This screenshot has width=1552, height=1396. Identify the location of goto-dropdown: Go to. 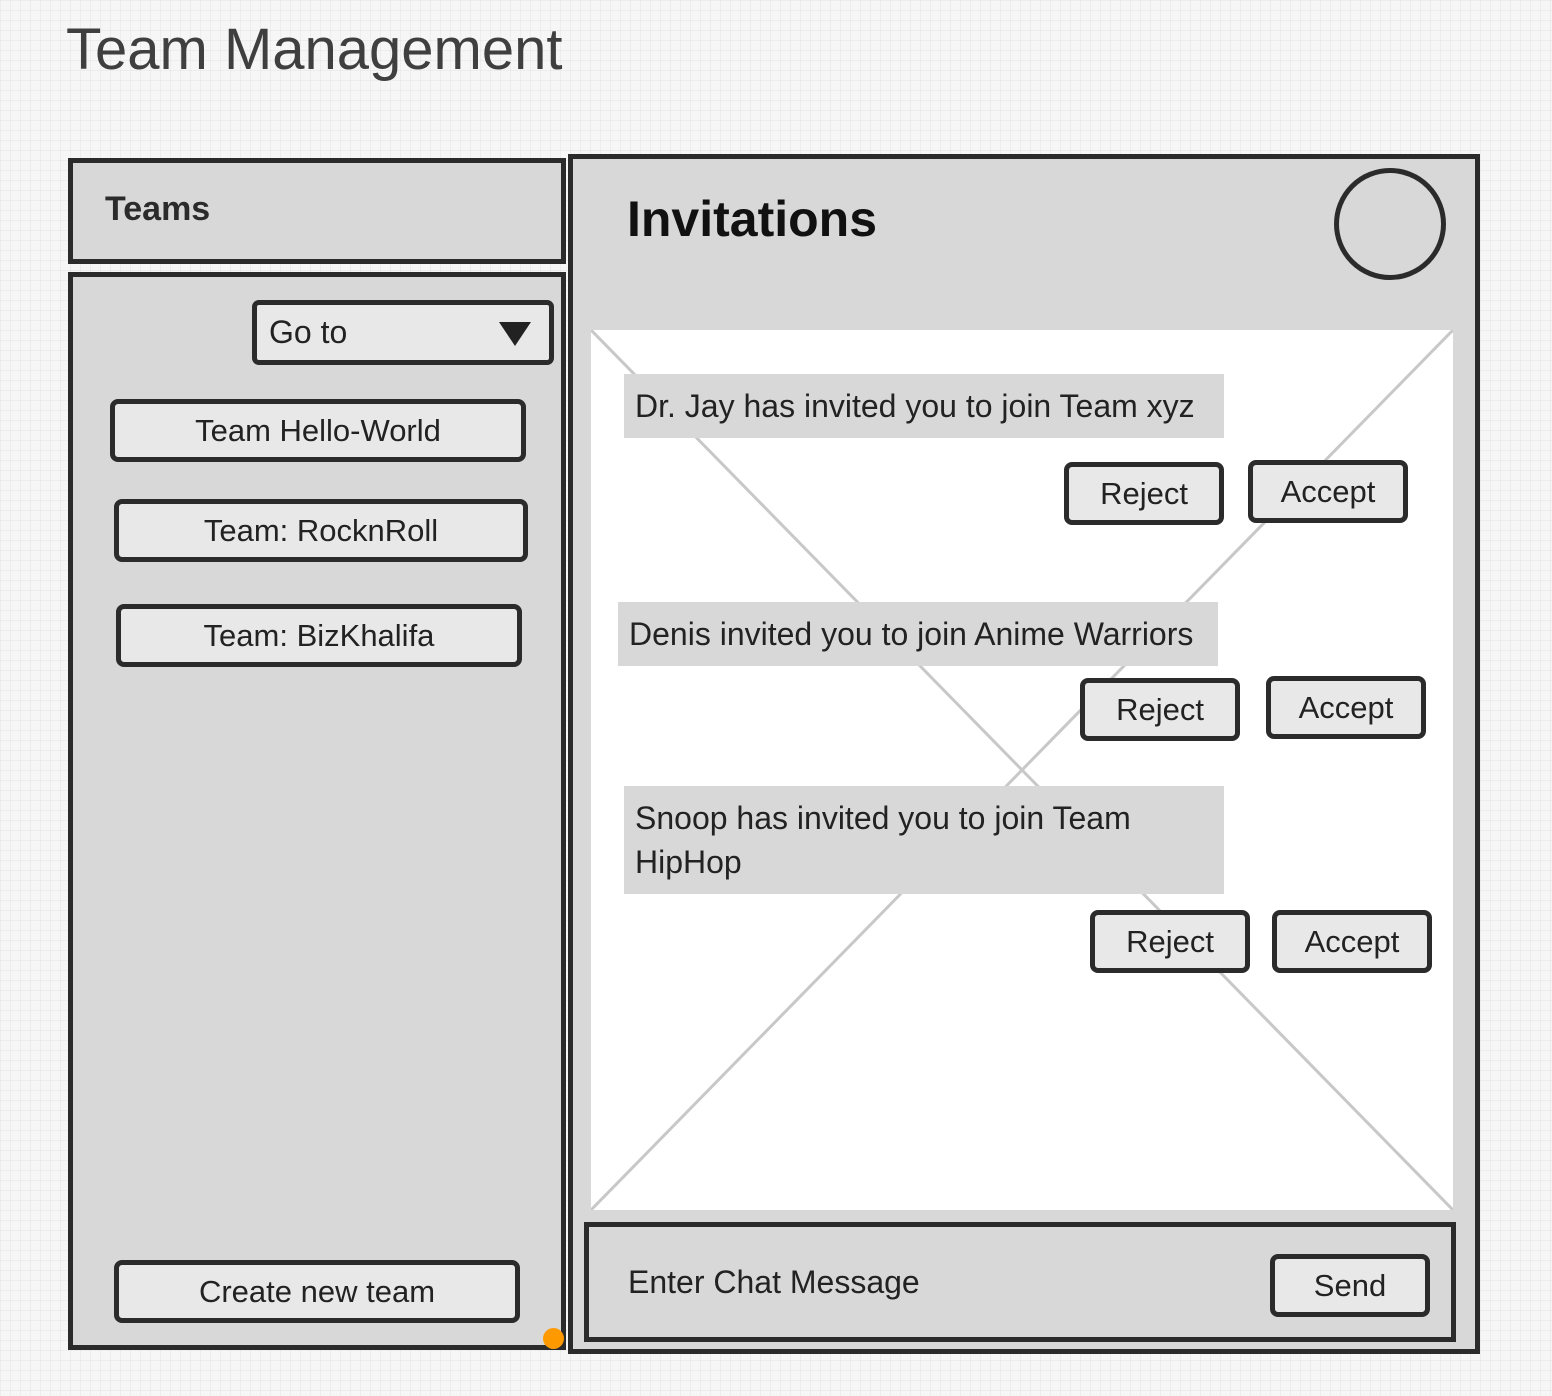
(403, 332).